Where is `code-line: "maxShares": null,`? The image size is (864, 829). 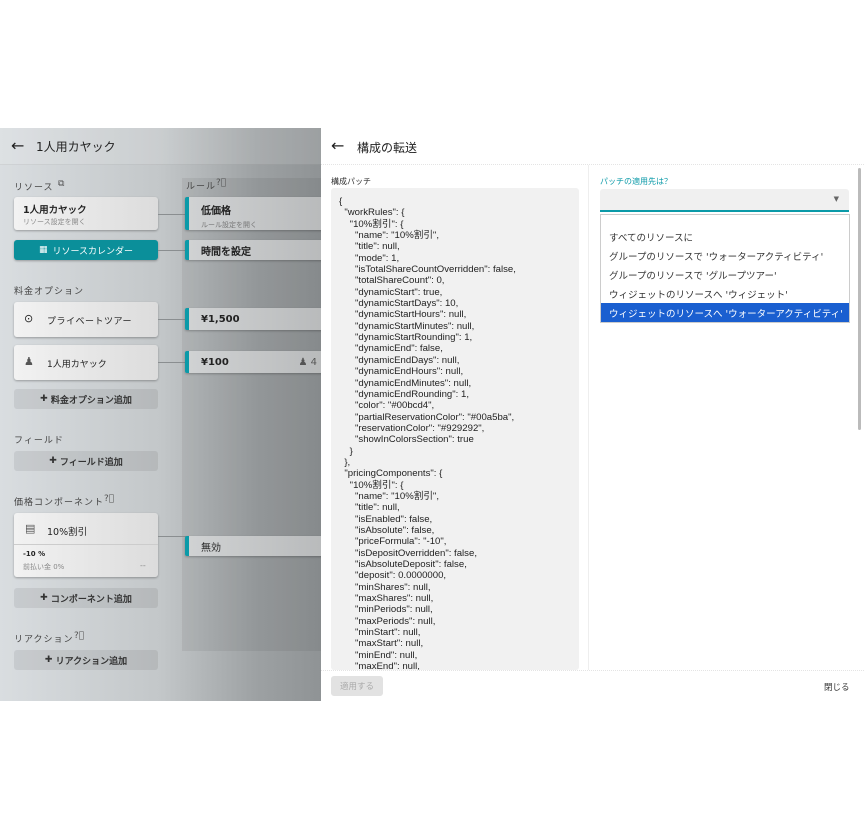
code-line: "maxShares": null, is located at coordinates (386, 599).